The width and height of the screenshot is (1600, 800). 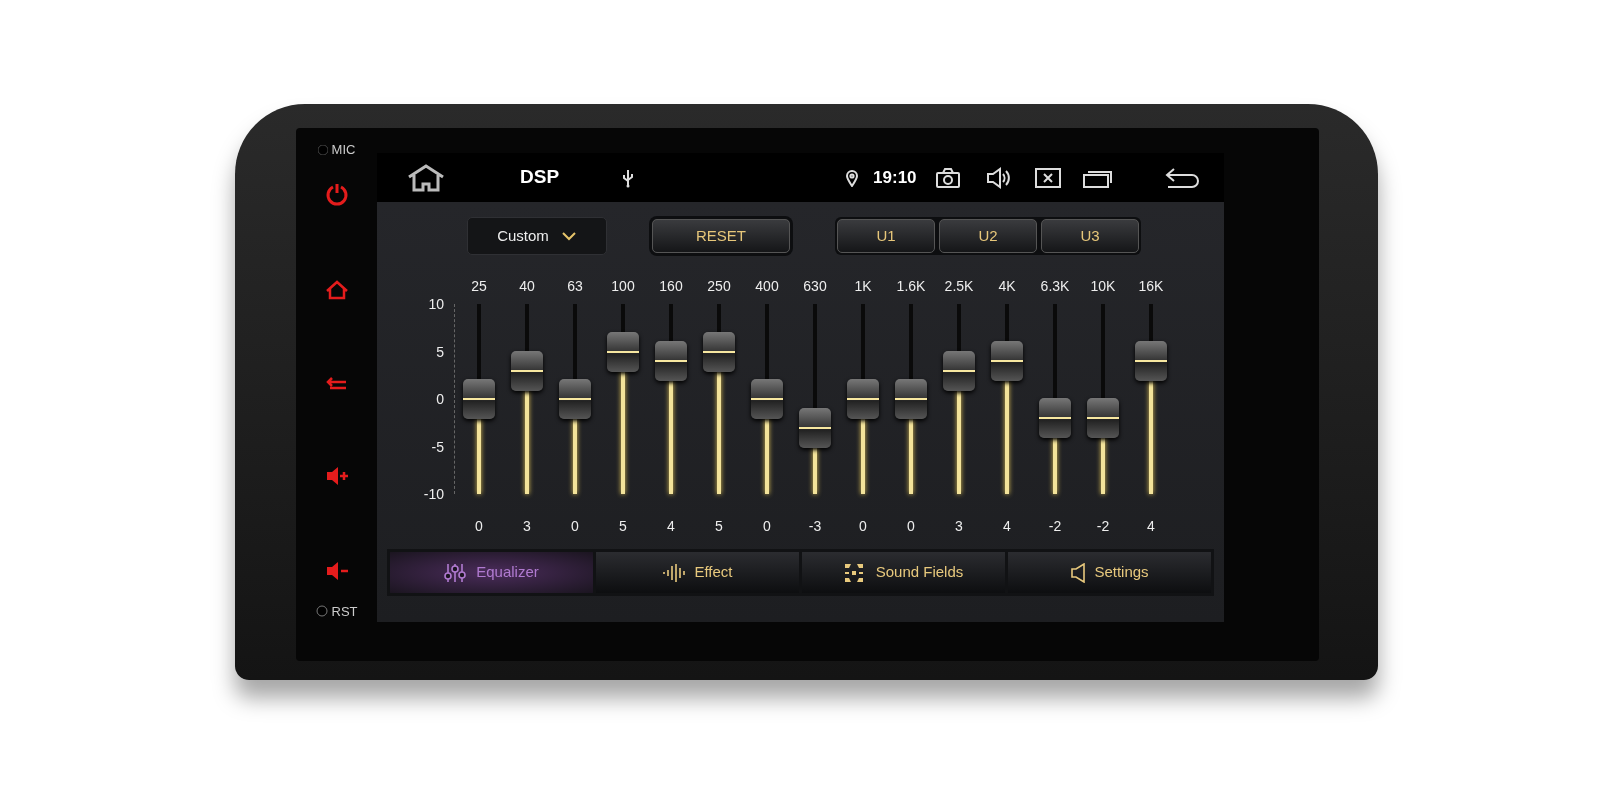 What do you see at coordinates (436, 304) in the screenshot?
I see `scale-label: 10` at bounding box center [436, 304].